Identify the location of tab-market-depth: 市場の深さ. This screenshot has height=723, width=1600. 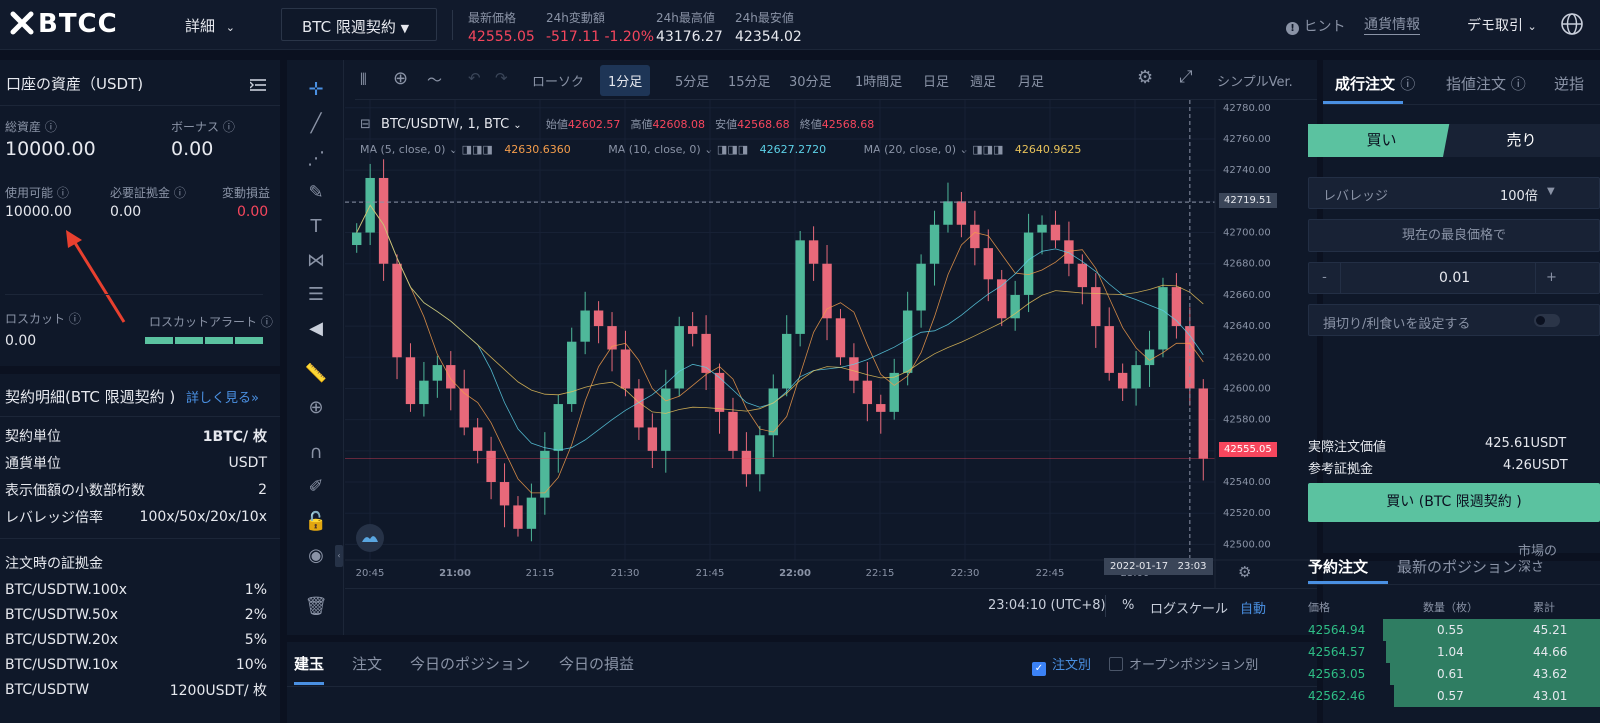
(1543, 560).